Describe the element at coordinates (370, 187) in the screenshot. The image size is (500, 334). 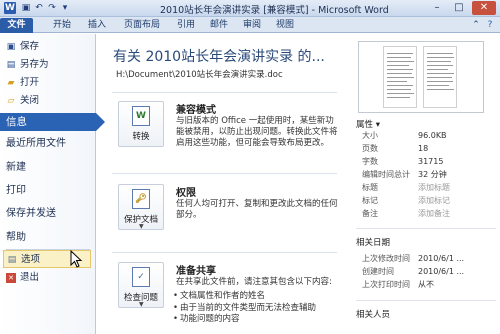
I see `prop-key: 标题` at that location.